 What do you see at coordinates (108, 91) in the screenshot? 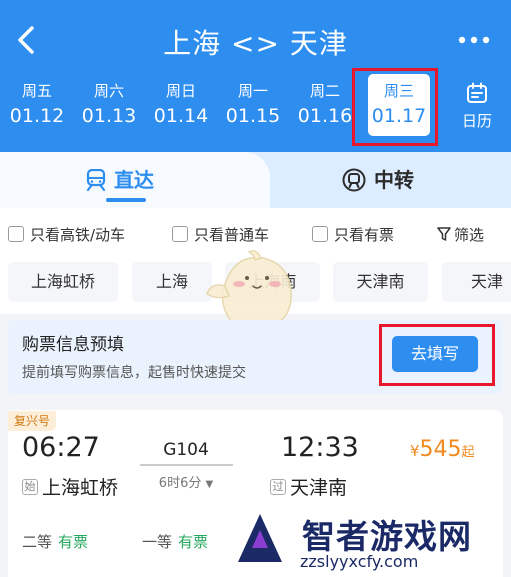
I see `date-weekday: 周六` at bounding box center [108, 91].